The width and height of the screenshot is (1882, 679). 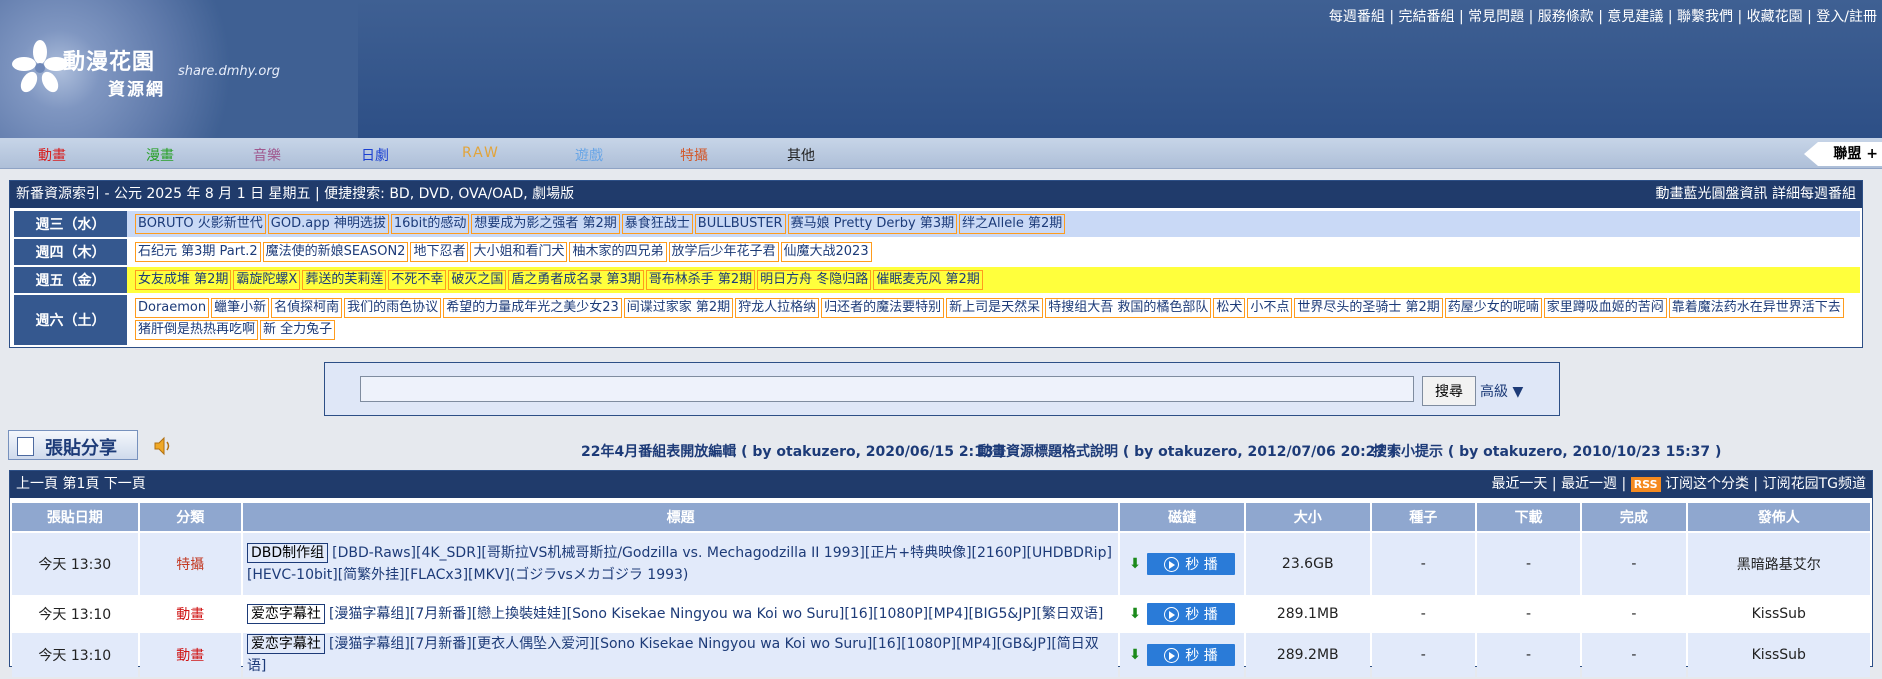 I want to click on anime-title-link: 催眠麦克风 第2期, so click(x=928, y=280).